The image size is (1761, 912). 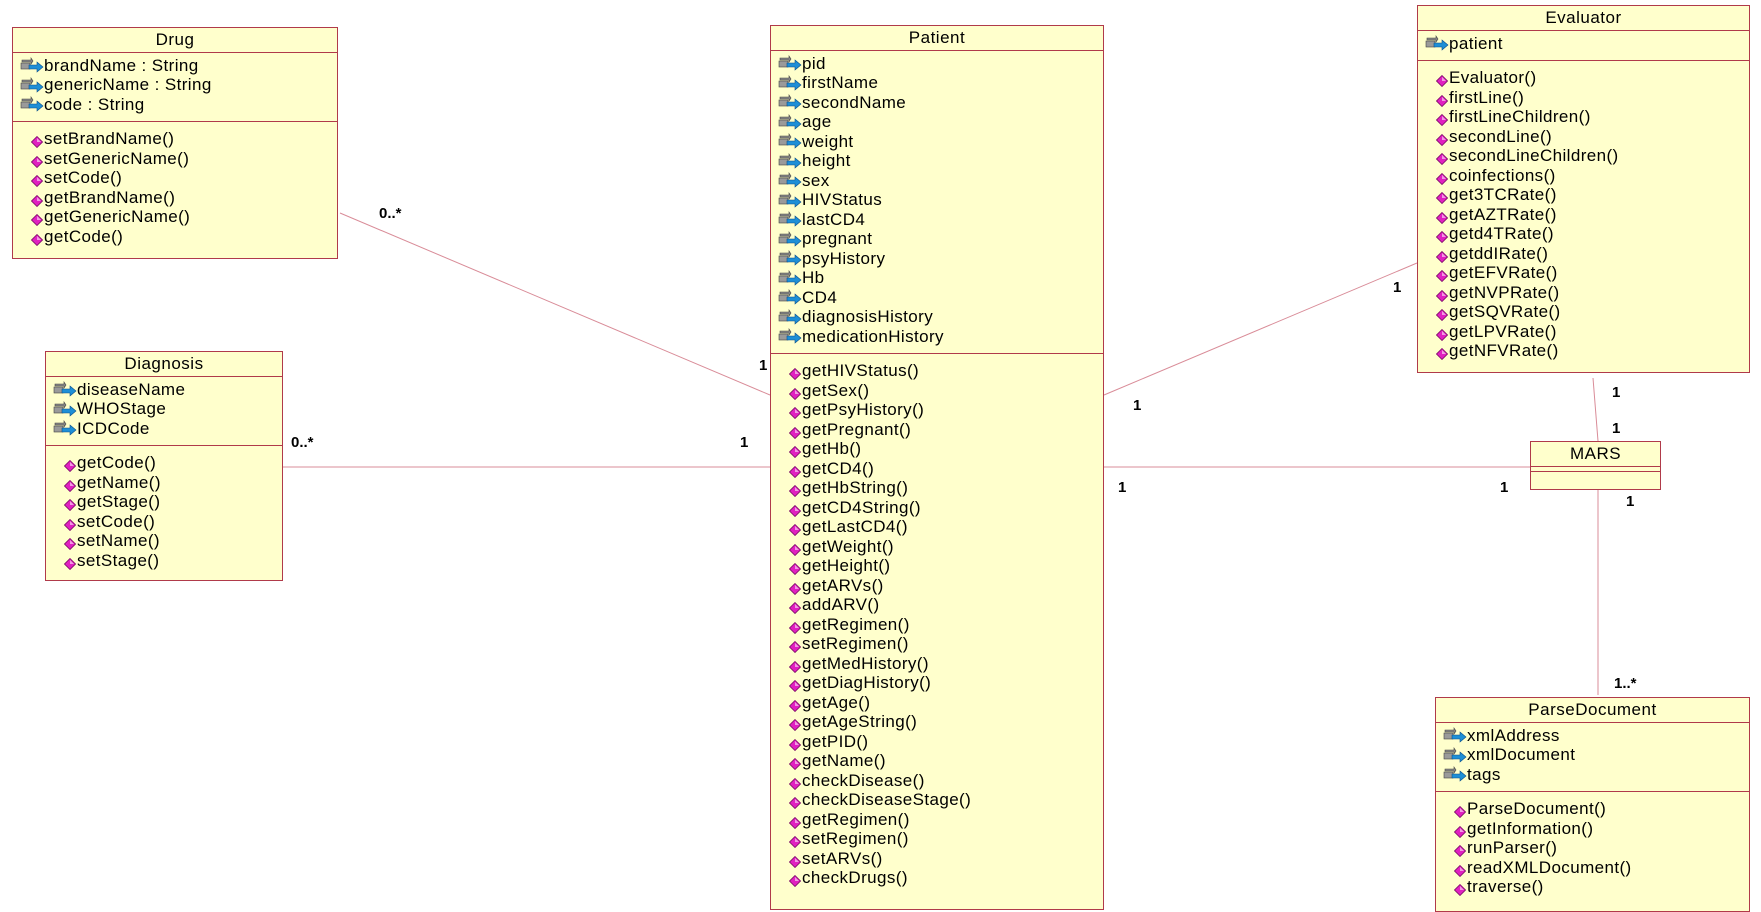 I want to click on class-title: ParseDocument, so click(x=1592, y=710).